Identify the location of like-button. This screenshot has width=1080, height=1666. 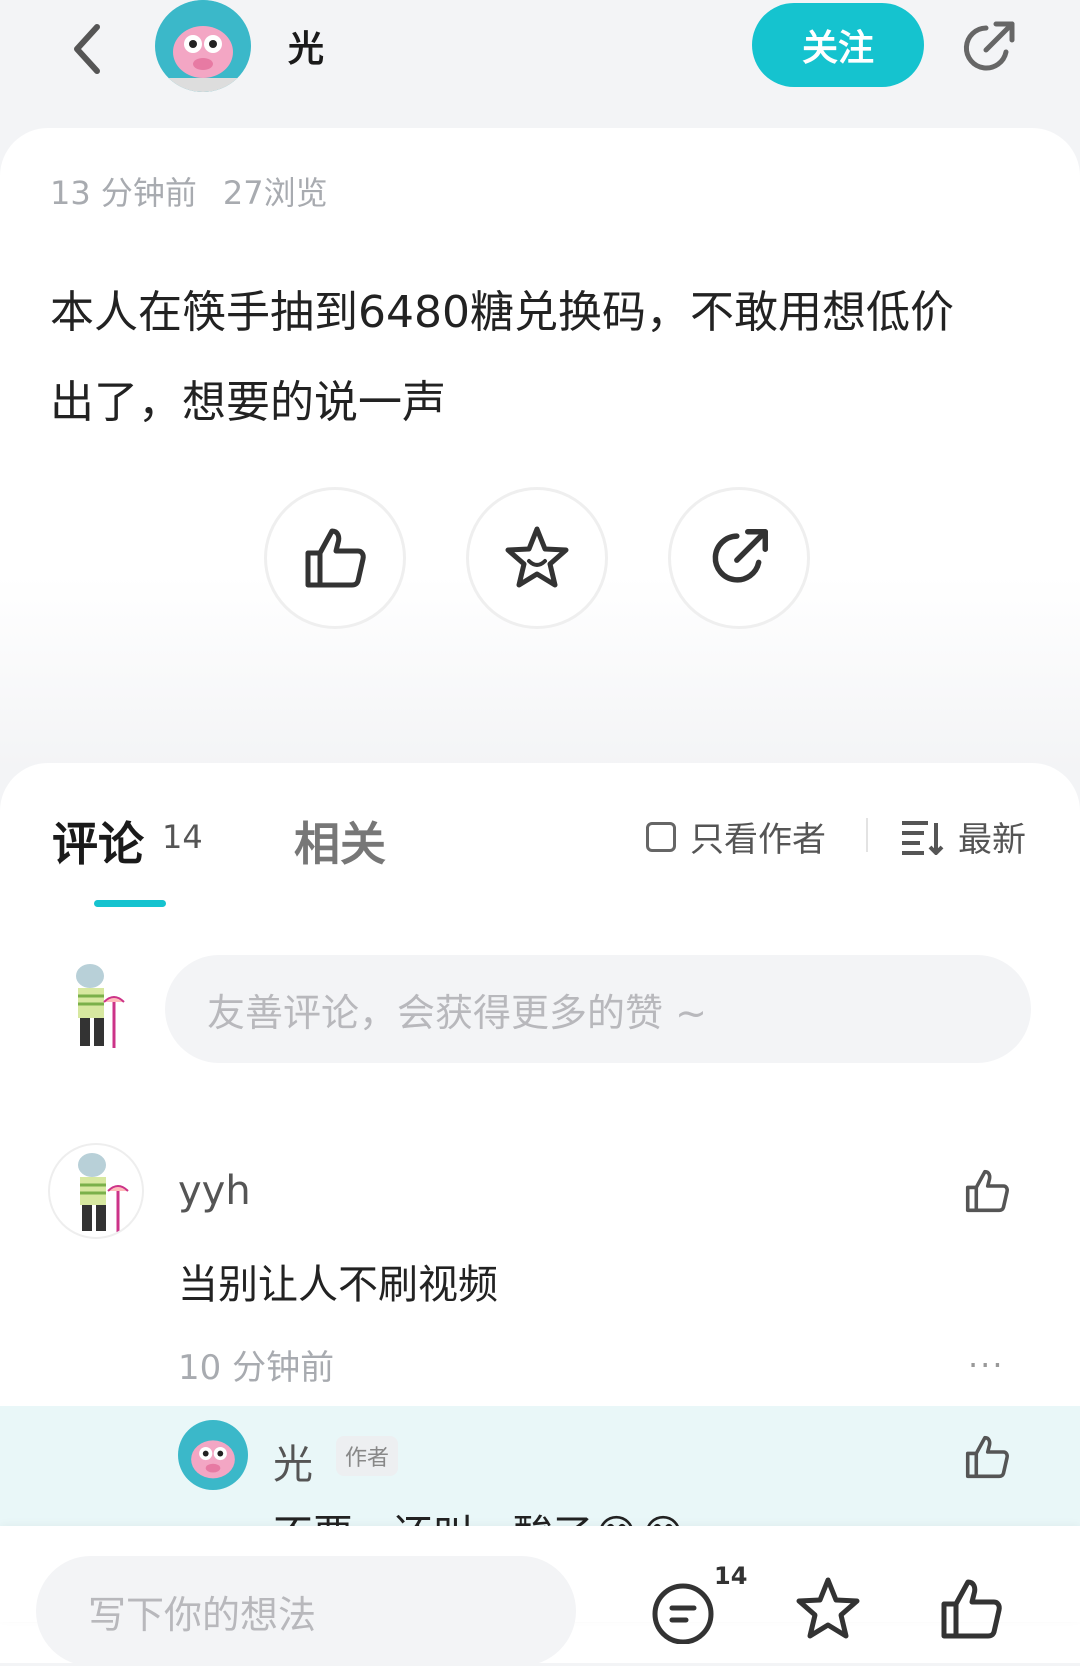
(335, 558).